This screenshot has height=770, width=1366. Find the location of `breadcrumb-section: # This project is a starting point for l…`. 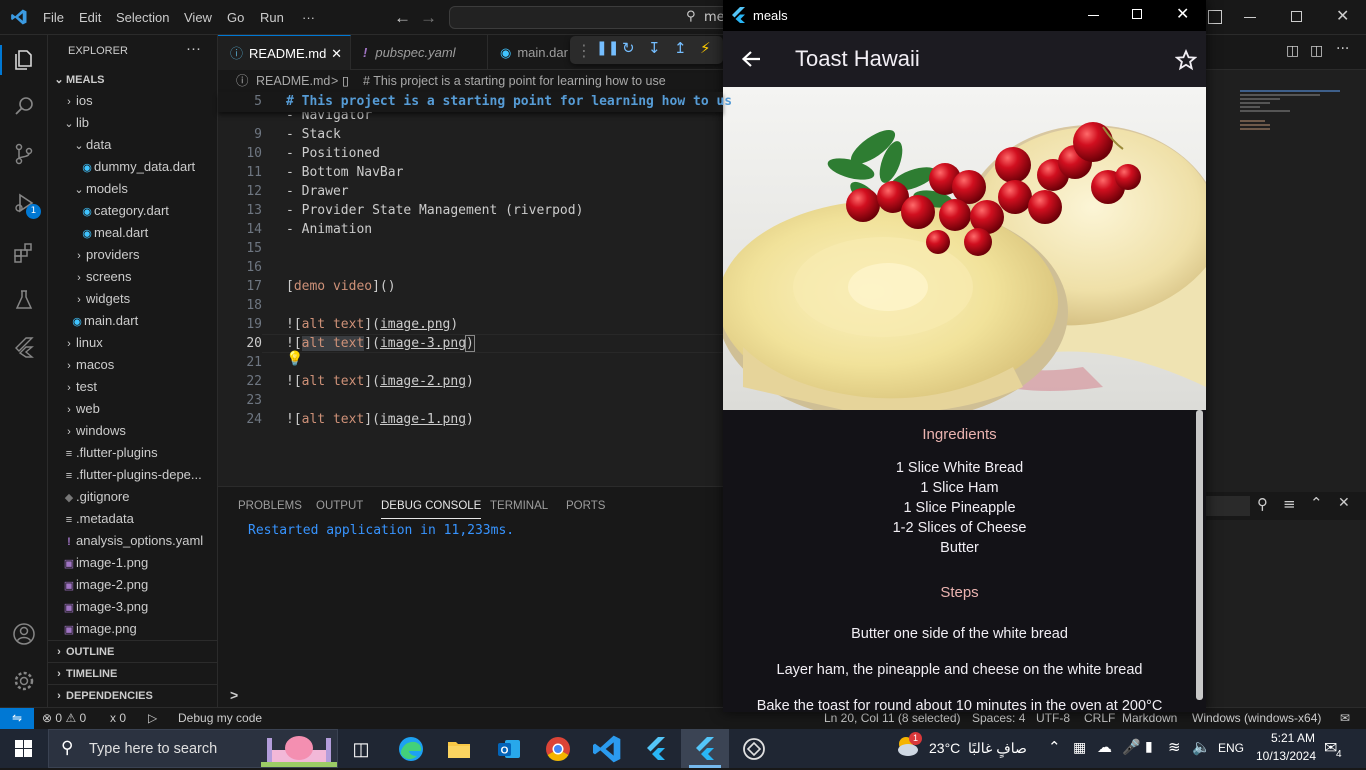

breadcrumb-section: # This project is a starting point for l… is located at coordinates (514, 81).